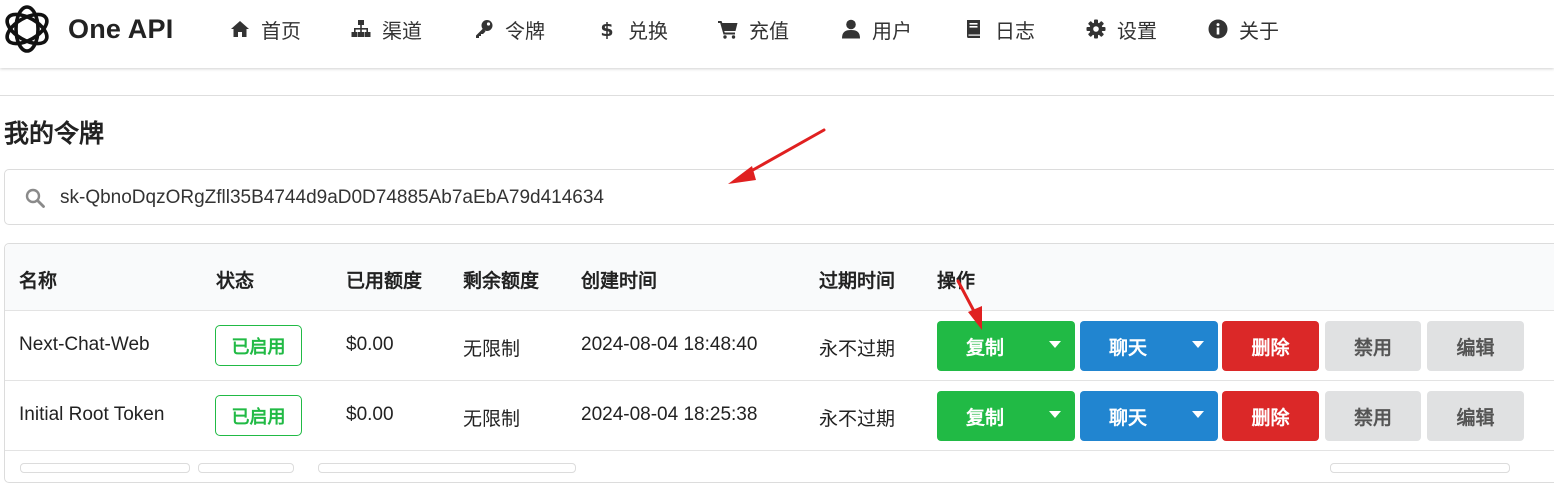 The width and height of the screenshot is (1554, 483). Describe the element at coordinates (38, 279) in the screenshot. I see `column-header-name: 名称` at that location.